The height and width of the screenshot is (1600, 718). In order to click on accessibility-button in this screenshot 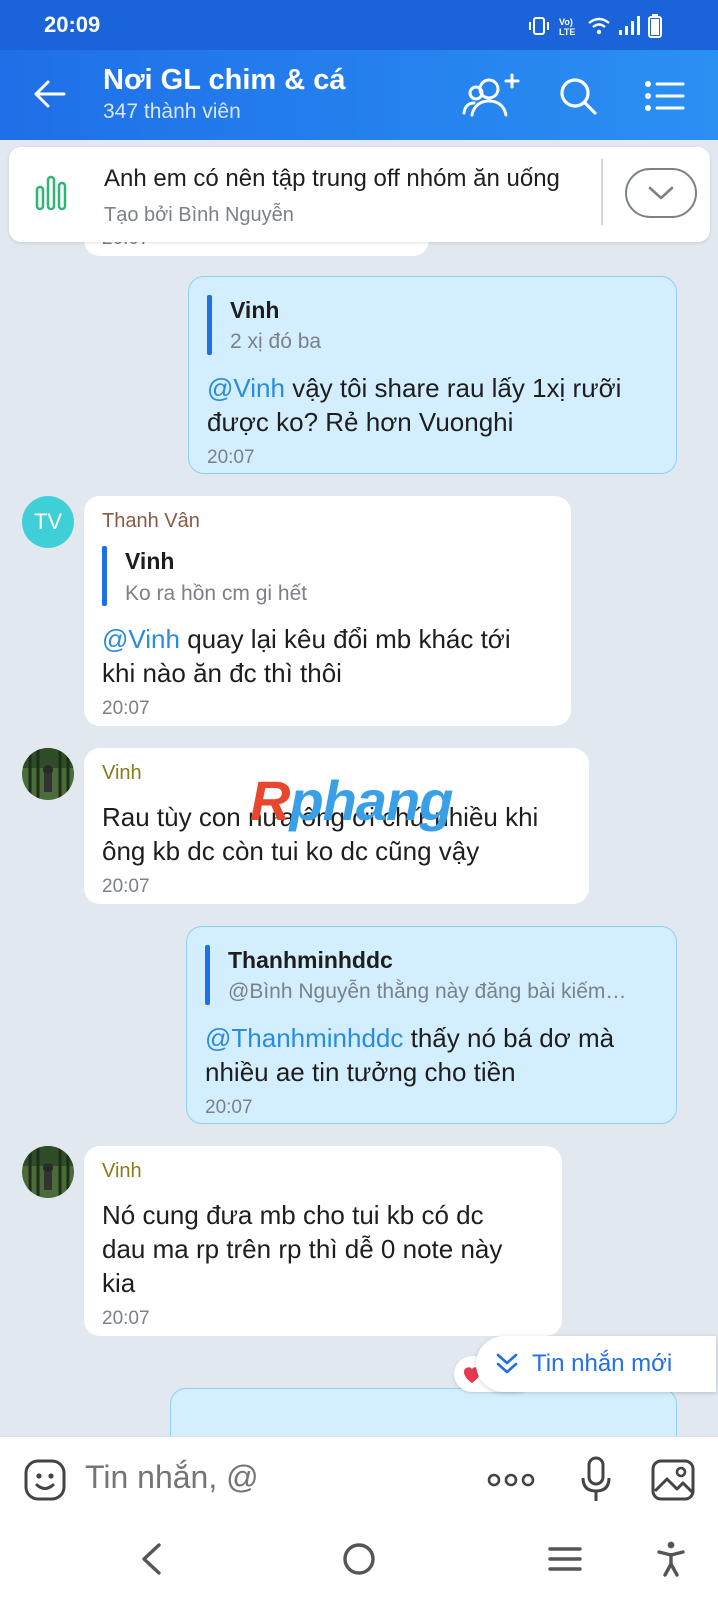, I will do `click(671, 1559)`.